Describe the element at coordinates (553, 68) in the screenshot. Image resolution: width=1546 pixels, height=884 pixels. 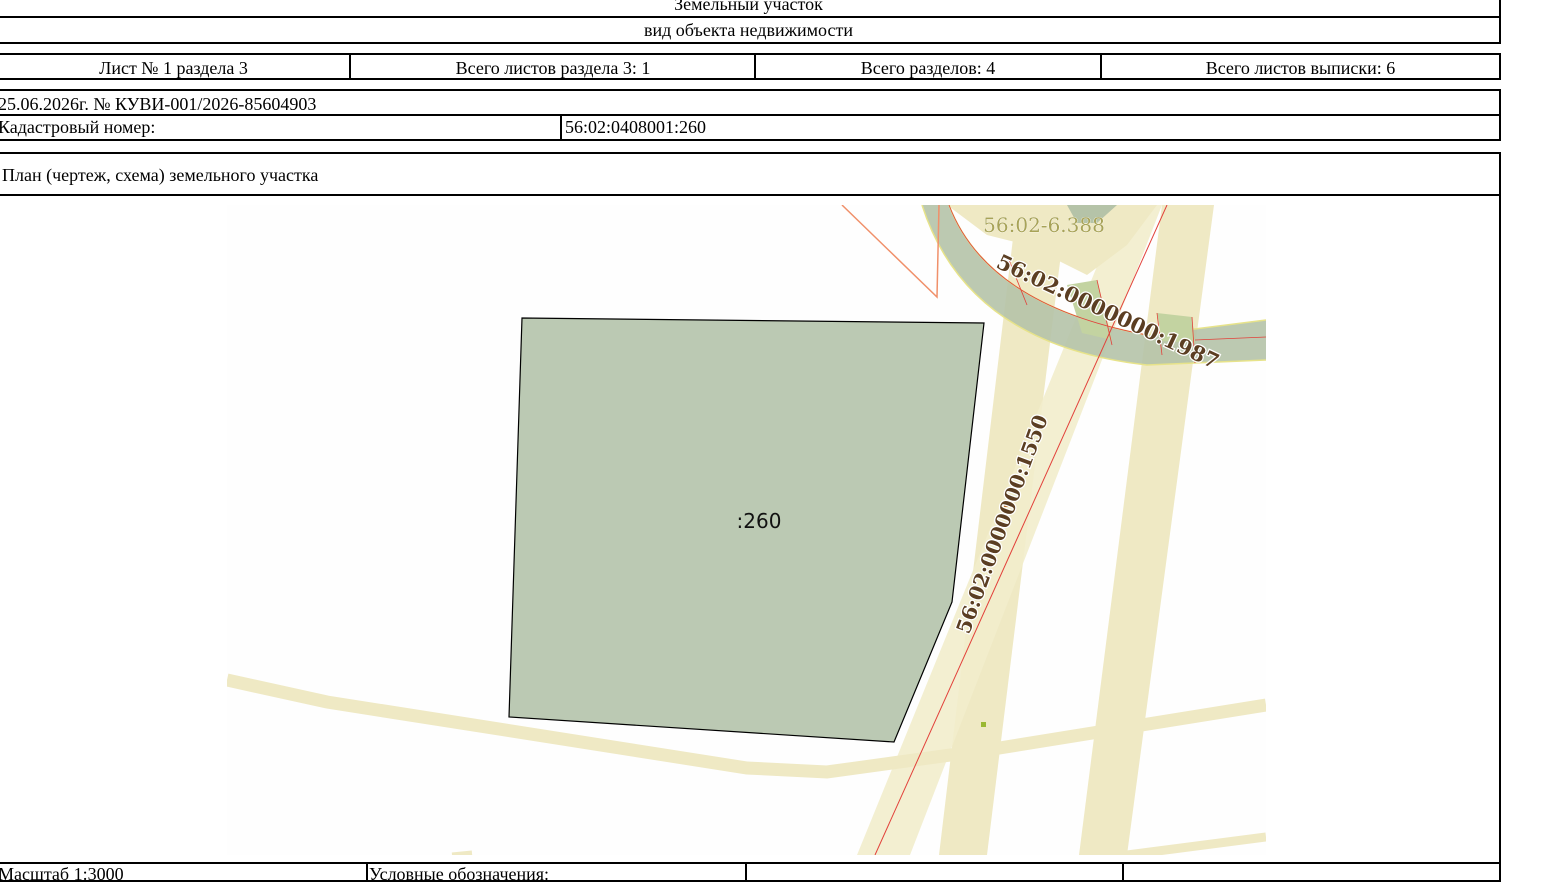
I see `section-sheets-total: Всего листов раздела 3: 1` at that location.